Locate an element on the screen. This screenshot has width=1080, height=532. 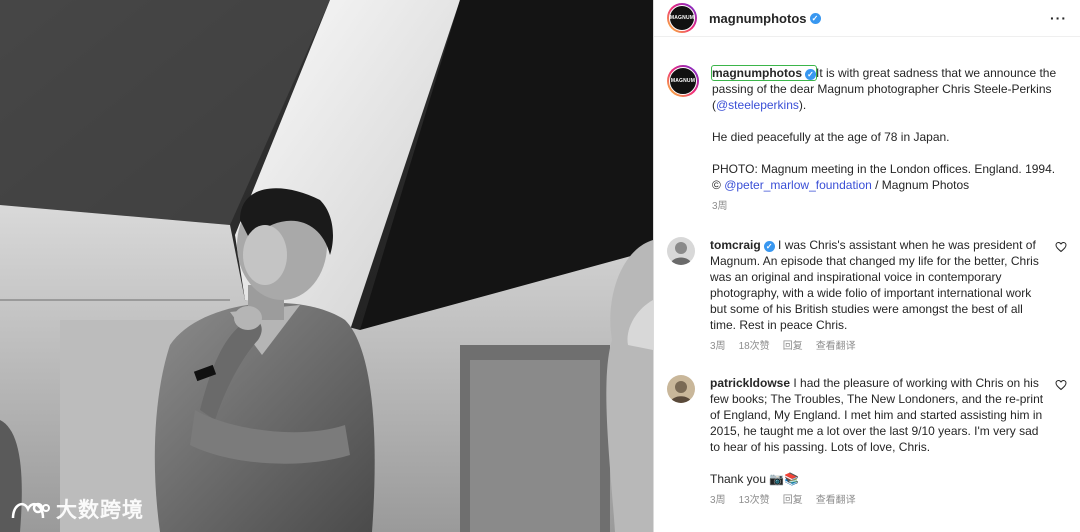
comment-meta: 3周 13次赞 回复 查看翻译 is located at coordinates (879, 501).